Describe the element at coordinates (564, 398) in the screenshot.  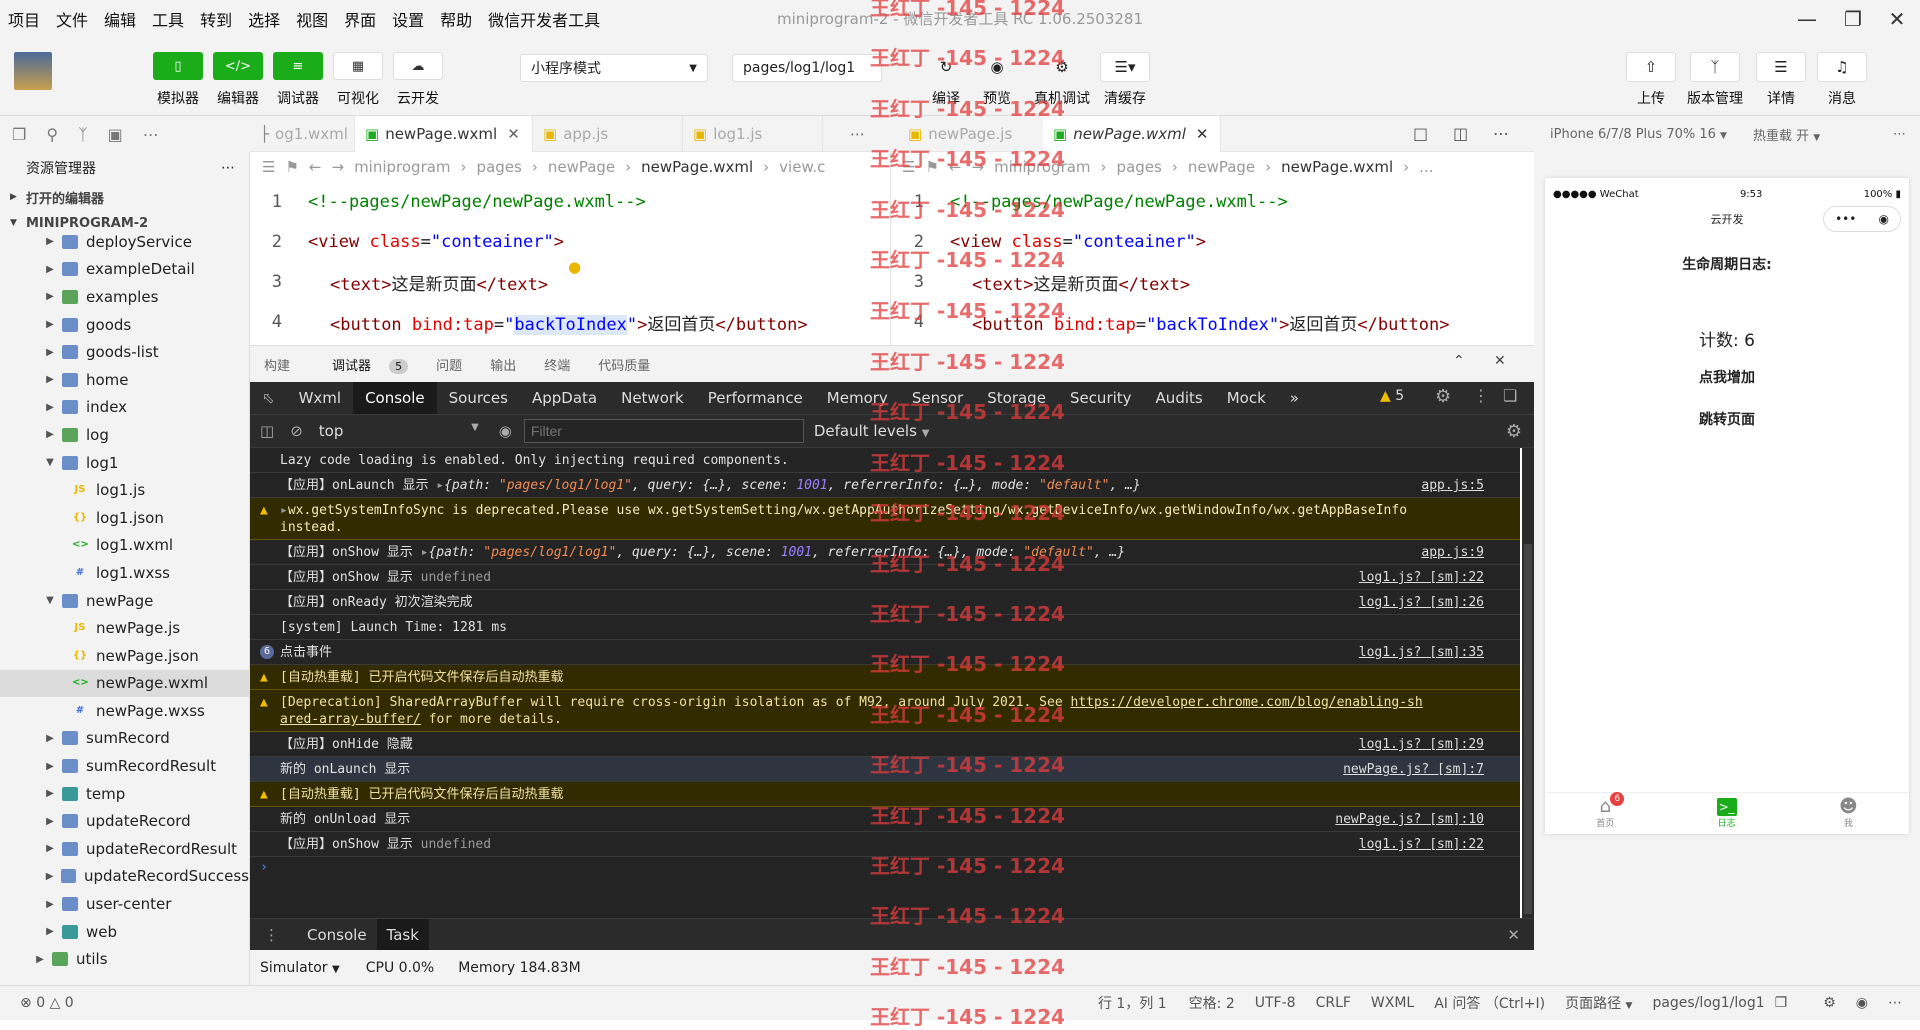
I see `devtab-appdata: AppData` at that location.